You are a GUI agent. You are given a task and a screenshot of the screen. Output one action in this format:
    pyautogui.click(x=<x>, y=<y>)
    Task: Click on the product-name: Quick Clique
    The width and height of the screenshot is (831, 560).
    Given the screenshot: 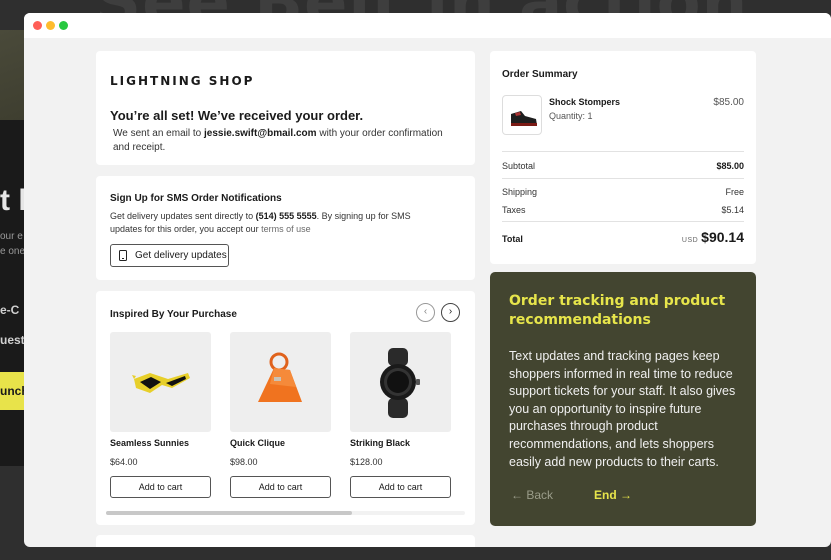 What is the action you would take?
    pyautogui.click(x=257, y=443)
    